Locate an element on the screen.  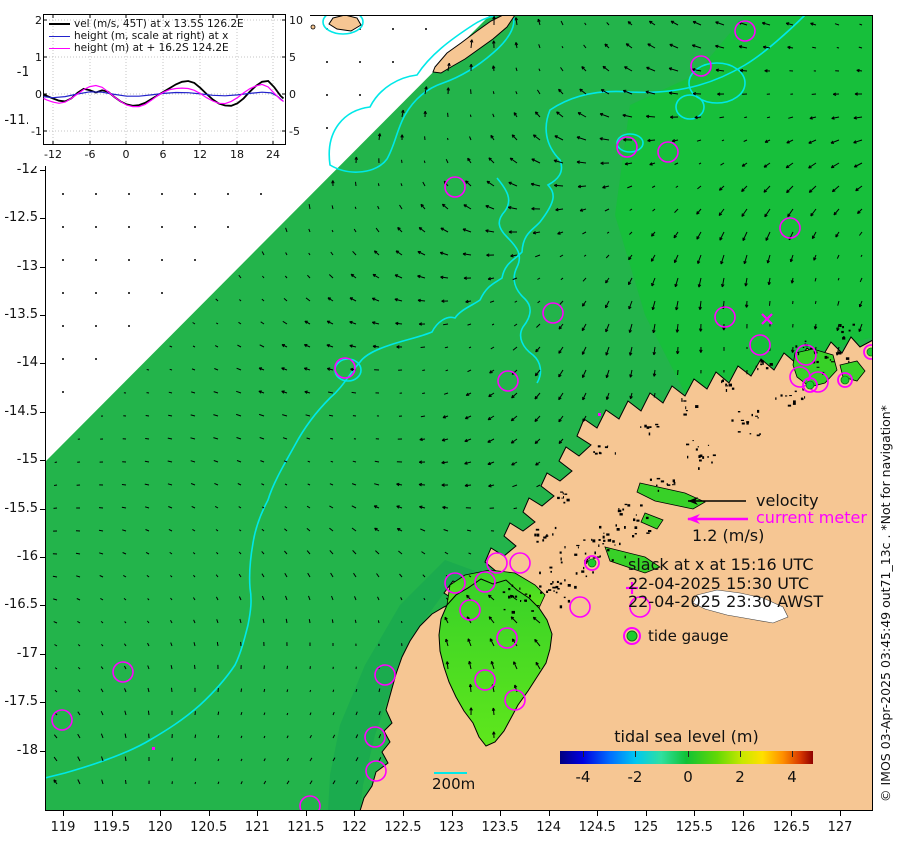
inset-legend-item: height (m, scale at right) at x is located at coordinates (138, 36).